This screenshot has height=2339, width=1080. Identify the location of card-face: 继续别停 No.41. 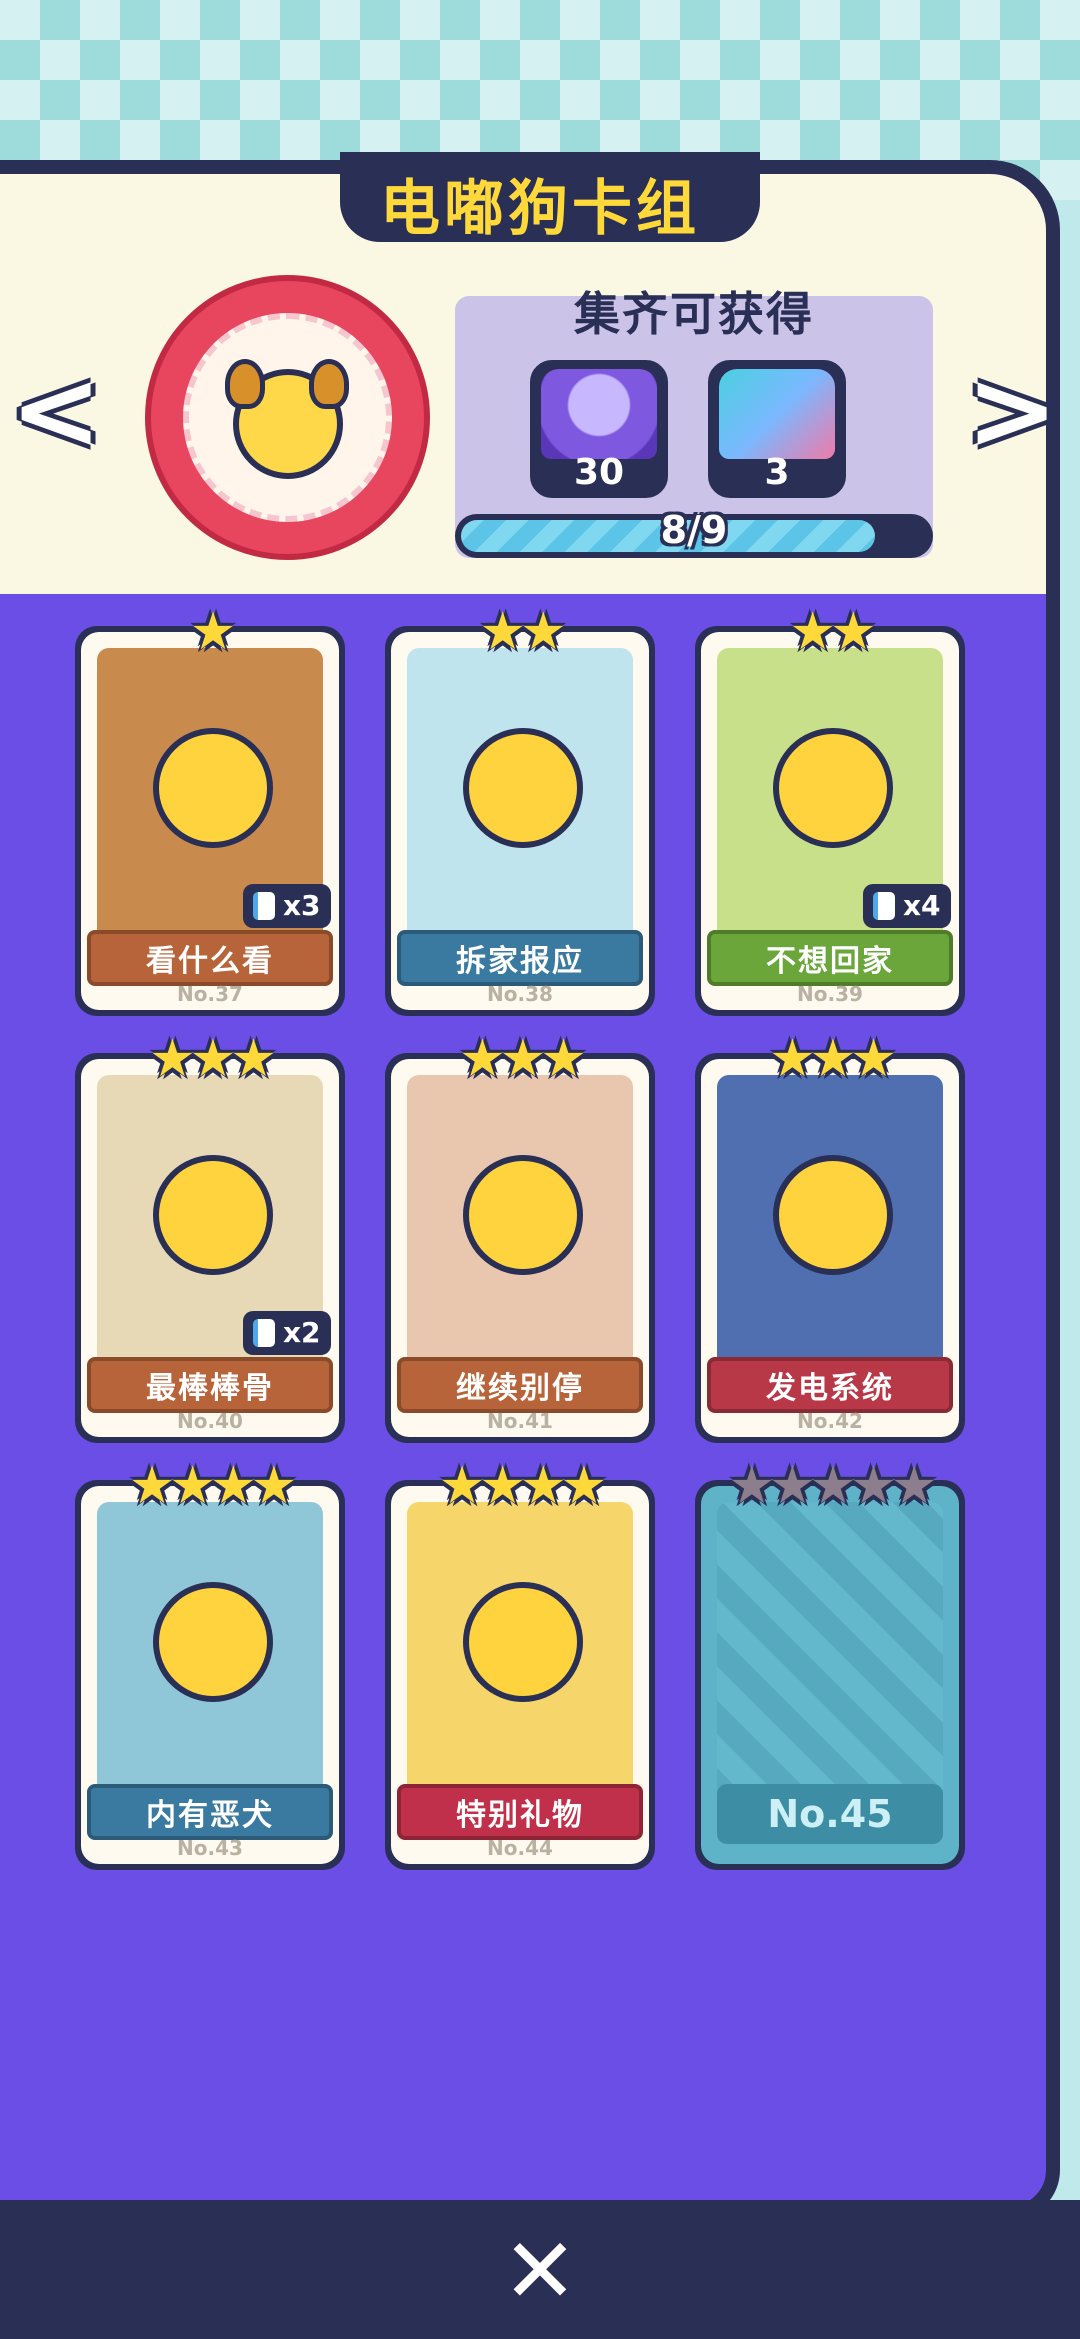
(520, 1248).